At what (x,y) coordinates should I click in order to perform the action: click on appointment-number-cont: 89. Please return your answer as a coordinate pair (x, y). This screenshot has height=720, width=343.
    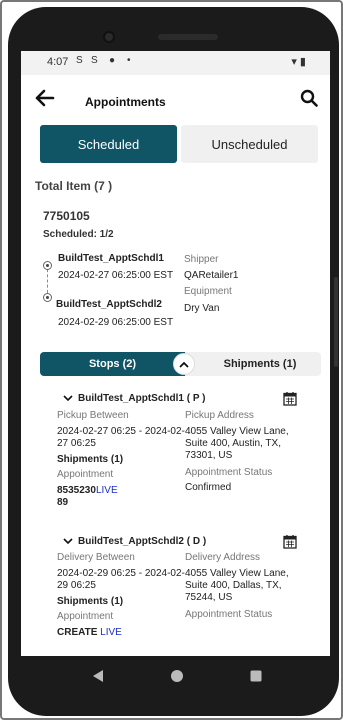
    Looking at the image, I should click on (63, 502).